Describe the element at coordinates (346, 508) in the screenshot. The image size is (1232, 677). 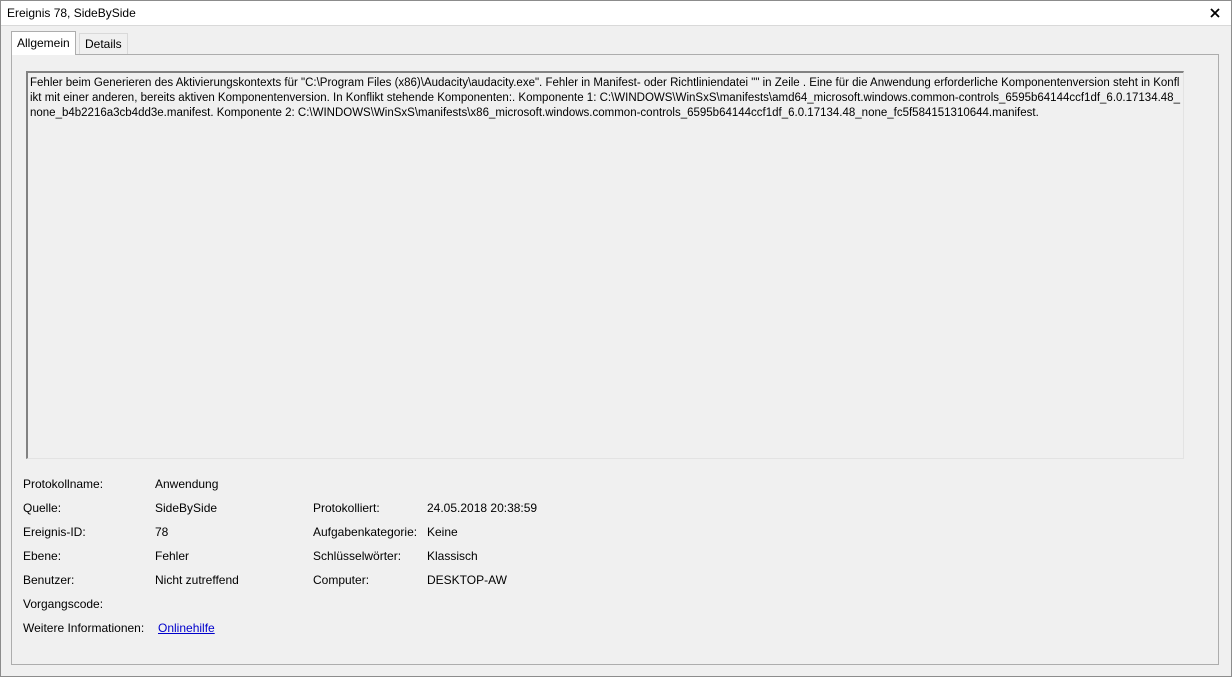
I see `label-protokolliert: Protokolliert:` at that location.